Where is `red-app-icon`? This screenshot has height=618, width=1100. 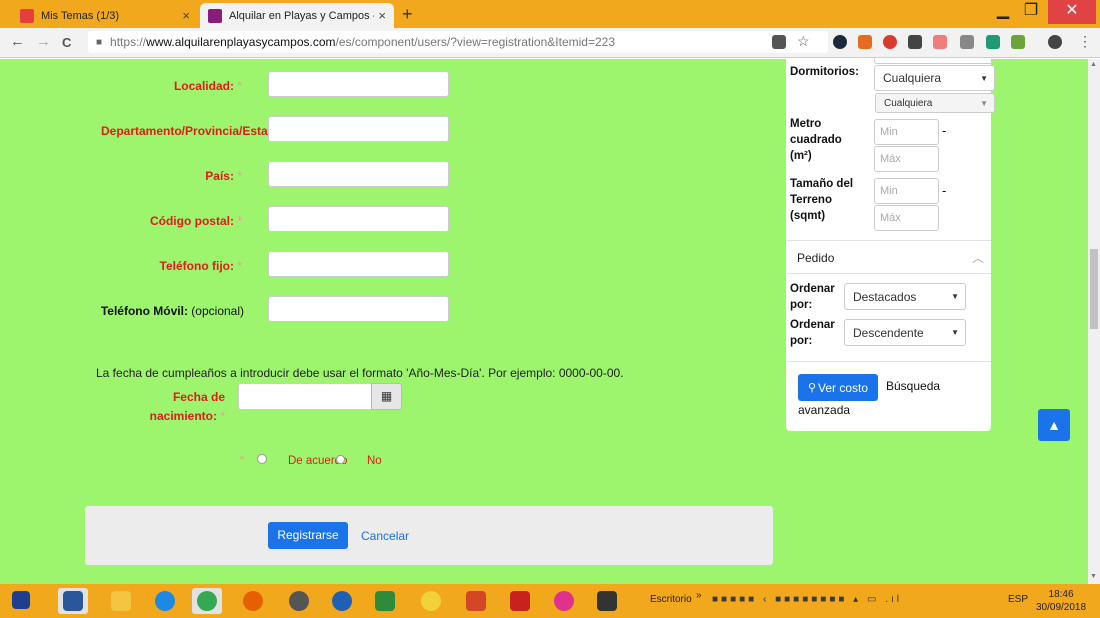 red-app-icon is located at coordinates (520, 601).